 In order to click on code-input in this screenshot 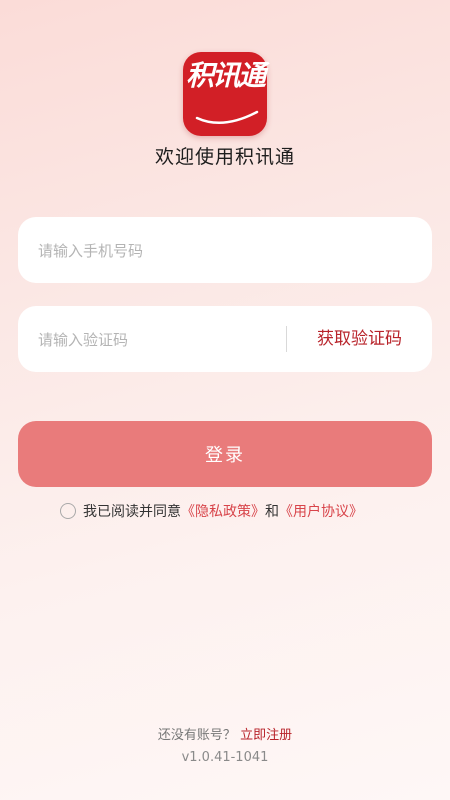, I will do `click(158, 340)`.